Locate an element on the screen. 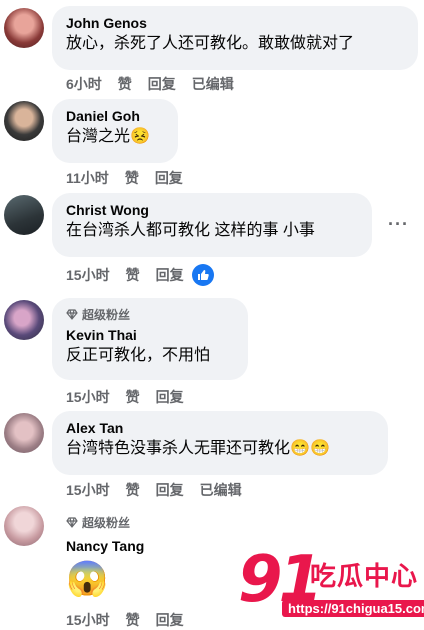  emoji: 😣 is located at coordinates (140, 136).